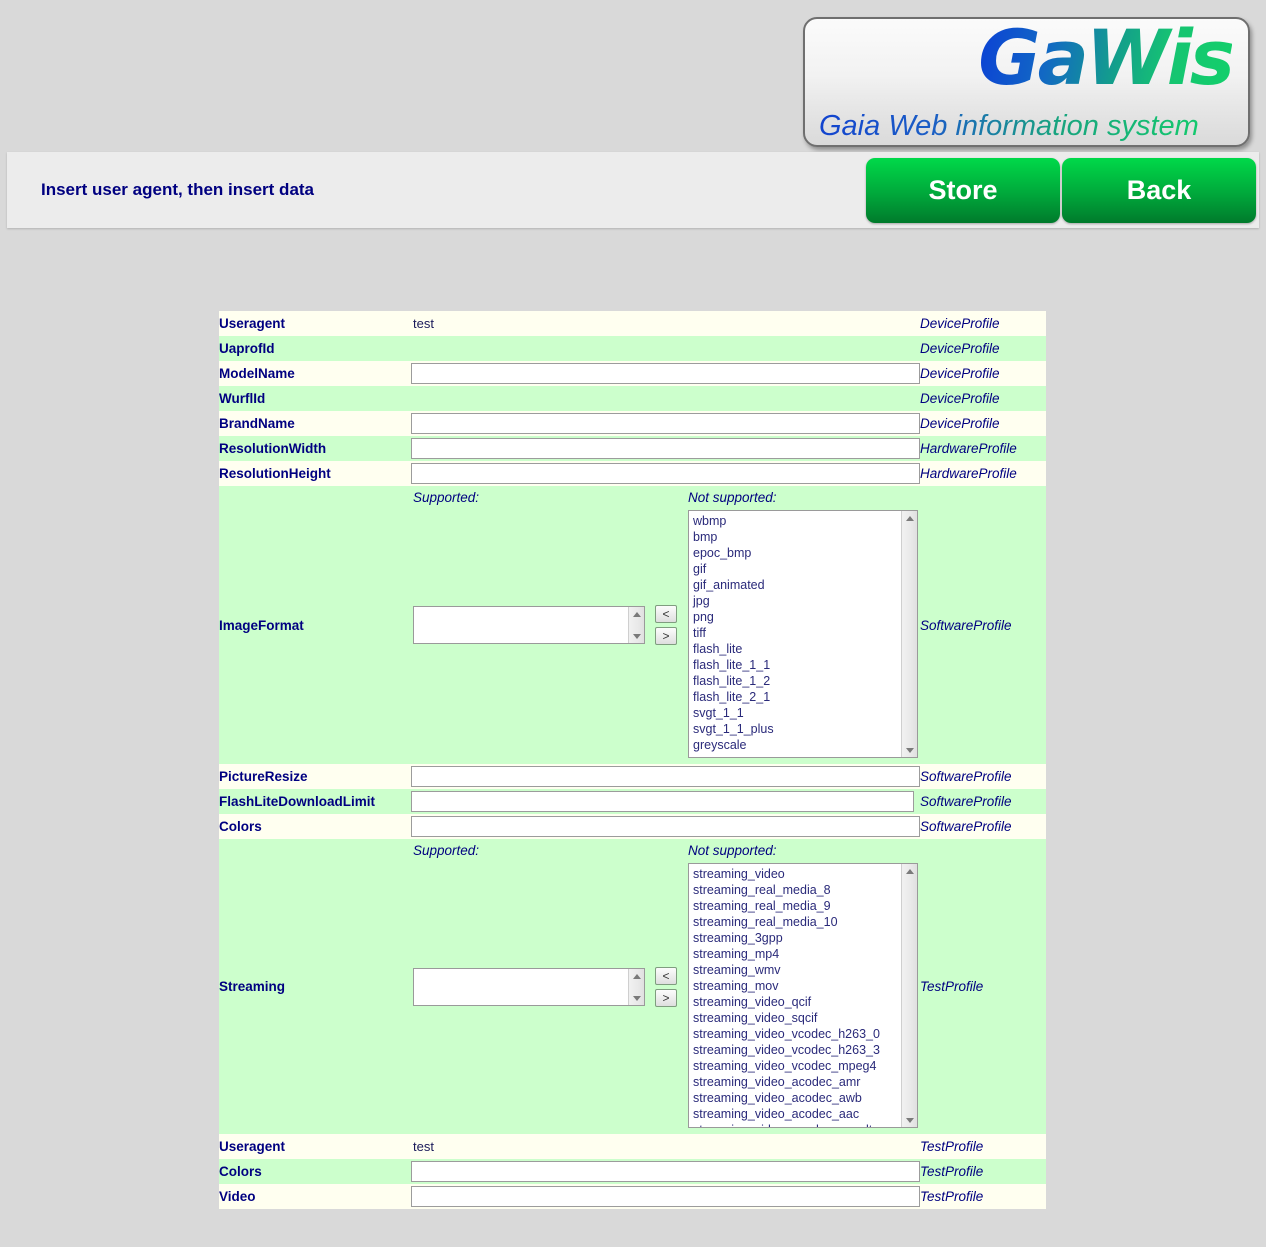 Image resolution: width=1266 pixels, height=1247 pixels. I want to click on list-option: streaming_video_vcodec_h263_0, so click(805, 1034).